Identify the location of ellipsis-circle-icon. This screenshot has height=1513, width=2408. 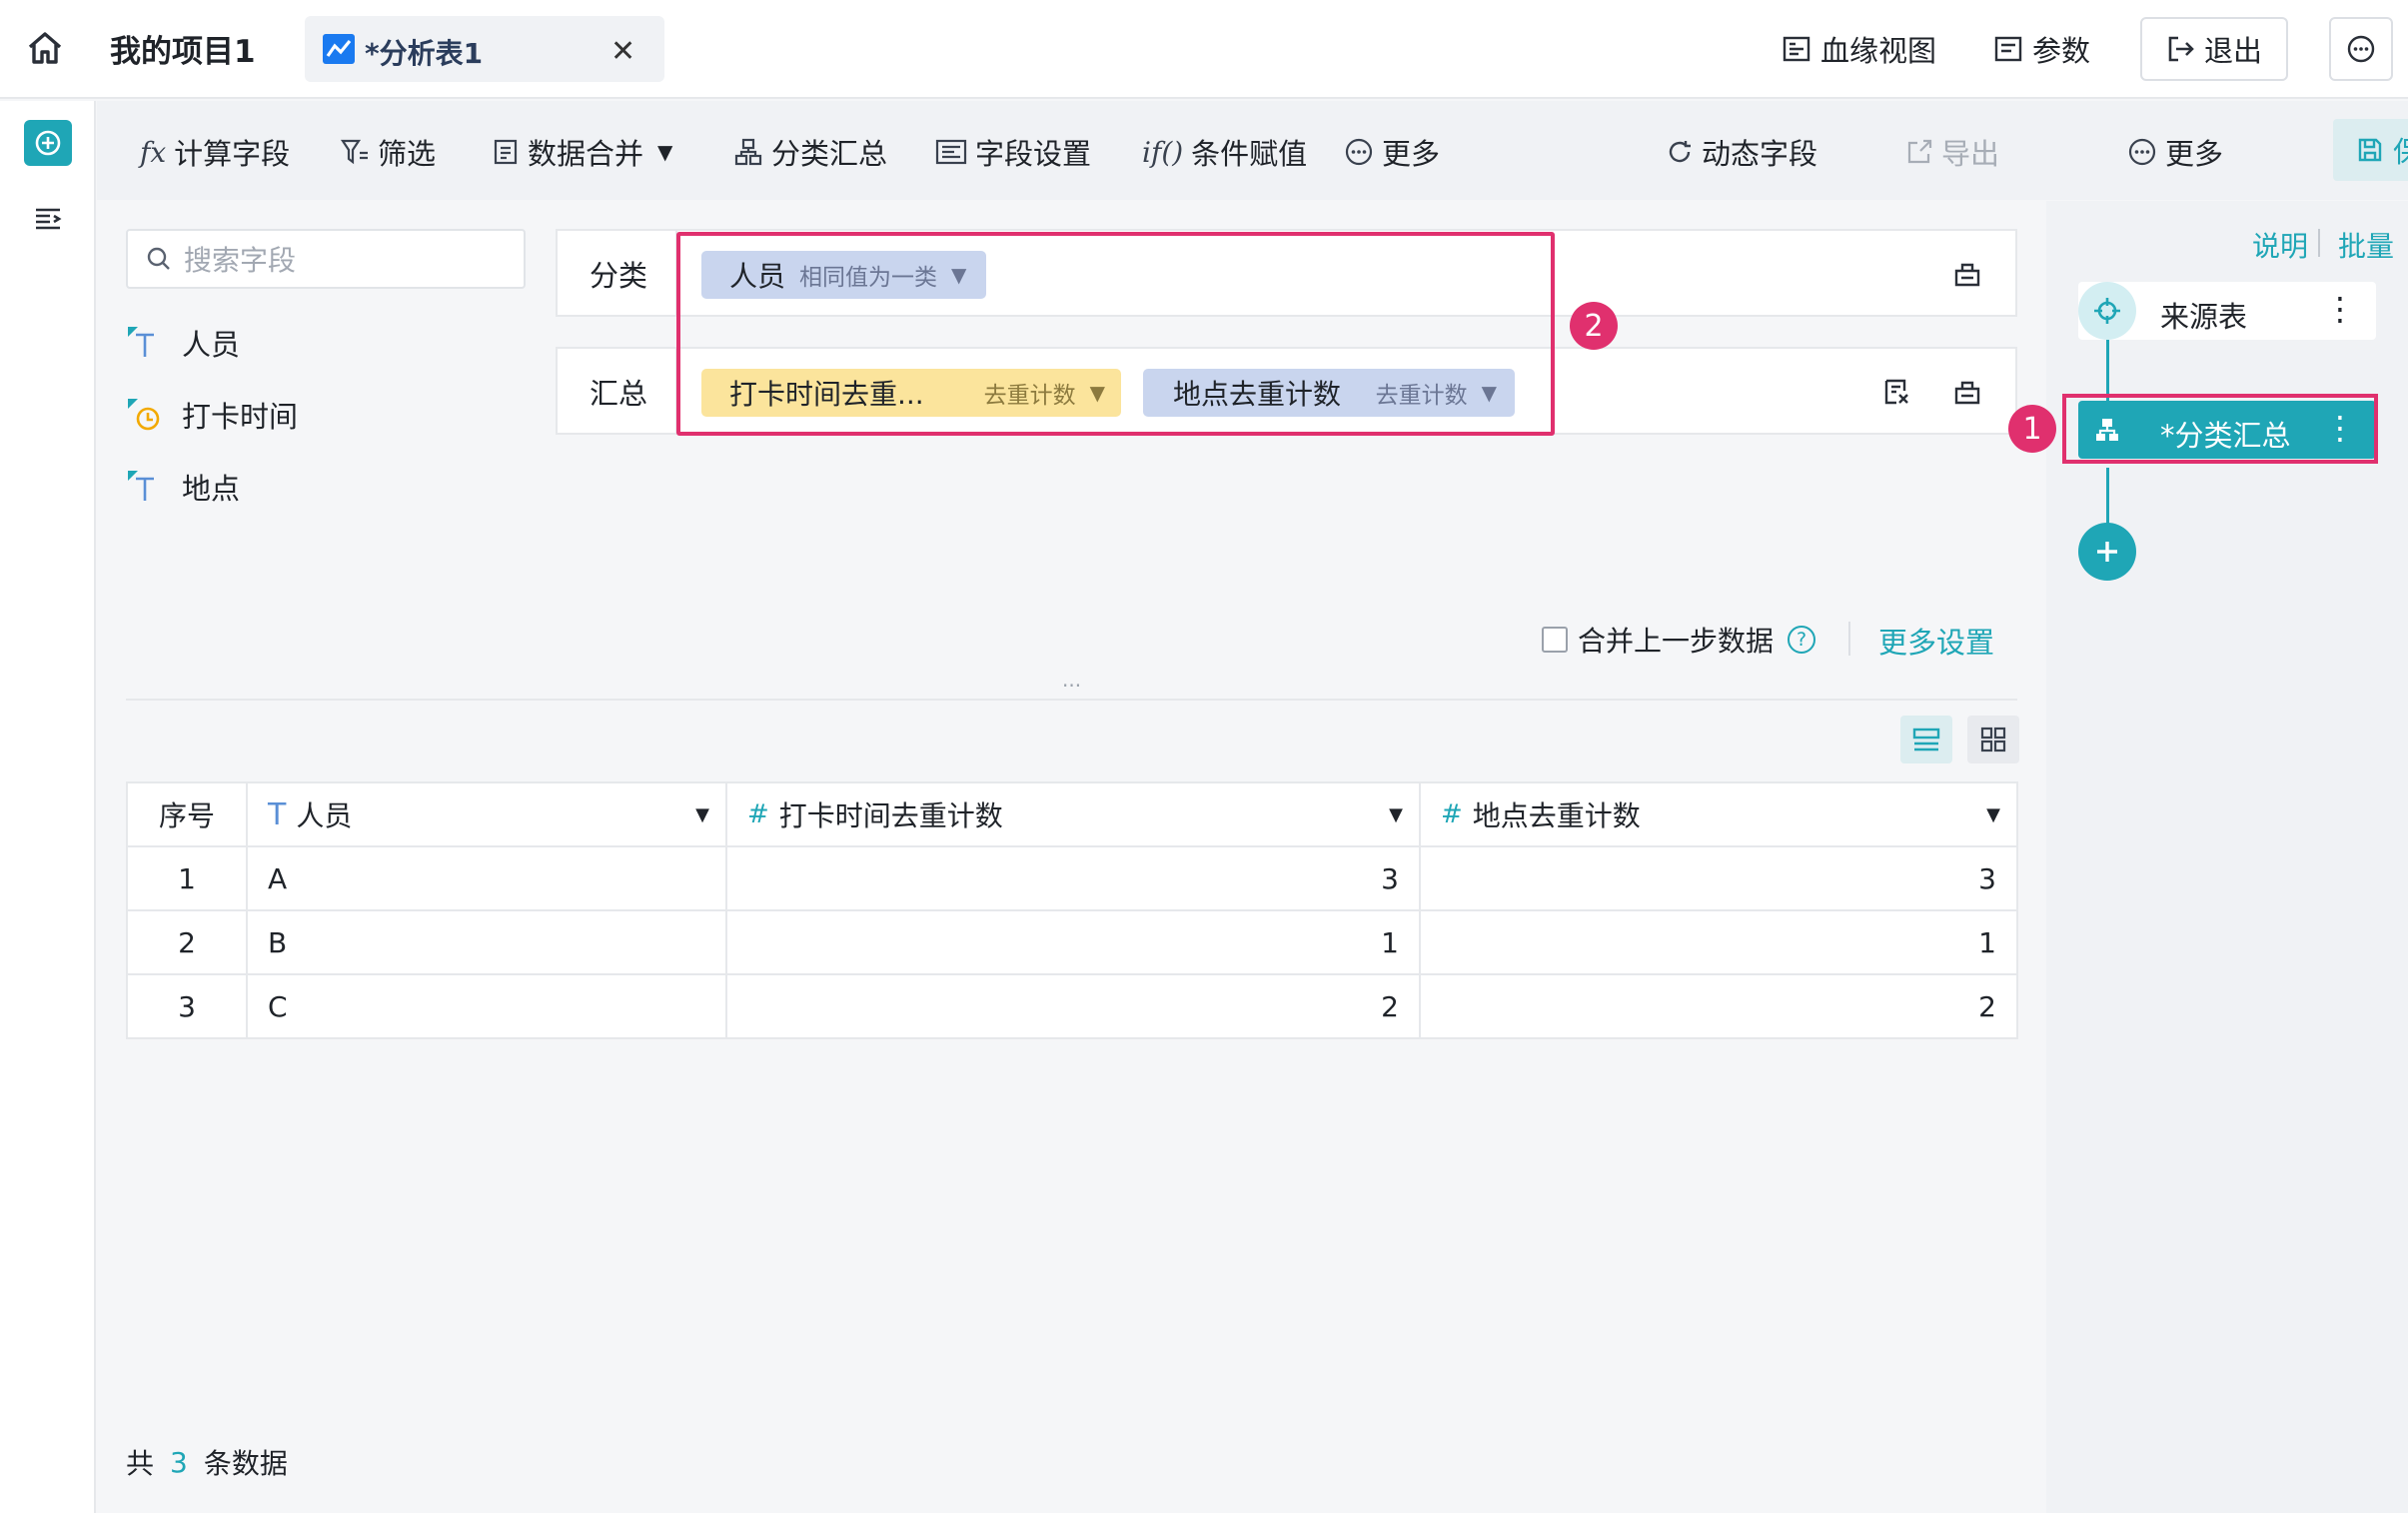
(2361, 49).